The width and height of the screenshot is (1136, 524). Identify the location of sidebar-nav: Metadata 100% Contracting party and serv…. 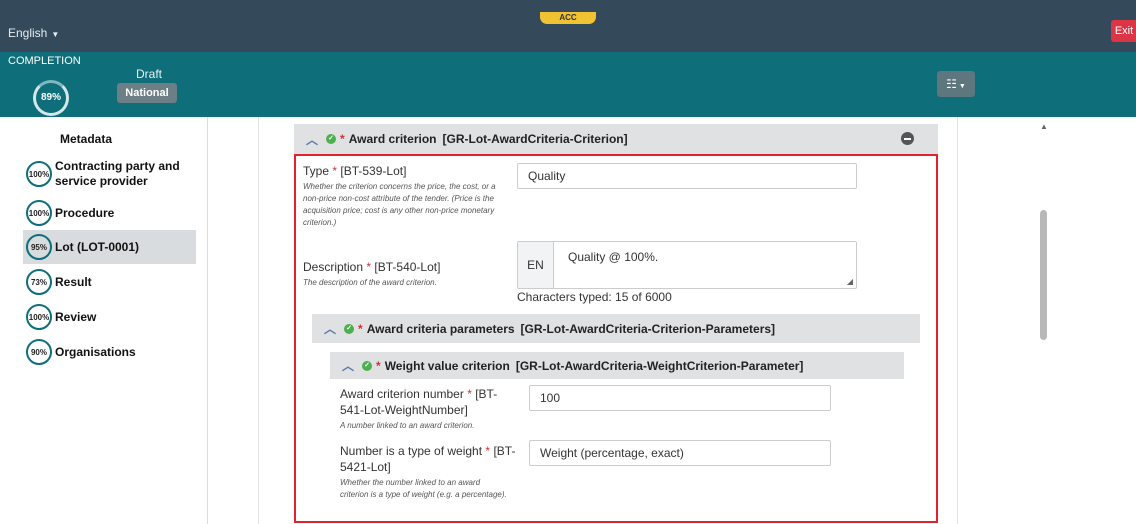
(108, 320).